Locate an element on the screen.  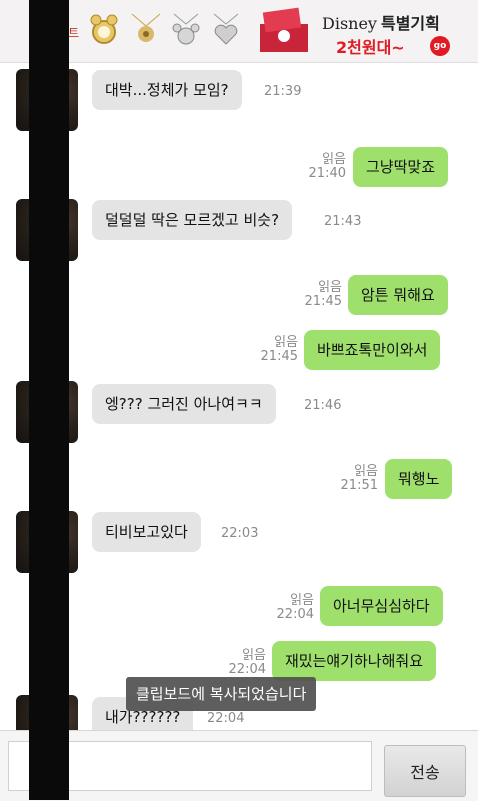
outgoing-message: 그냥딱맞죠 is located at coordinates (401, 167).